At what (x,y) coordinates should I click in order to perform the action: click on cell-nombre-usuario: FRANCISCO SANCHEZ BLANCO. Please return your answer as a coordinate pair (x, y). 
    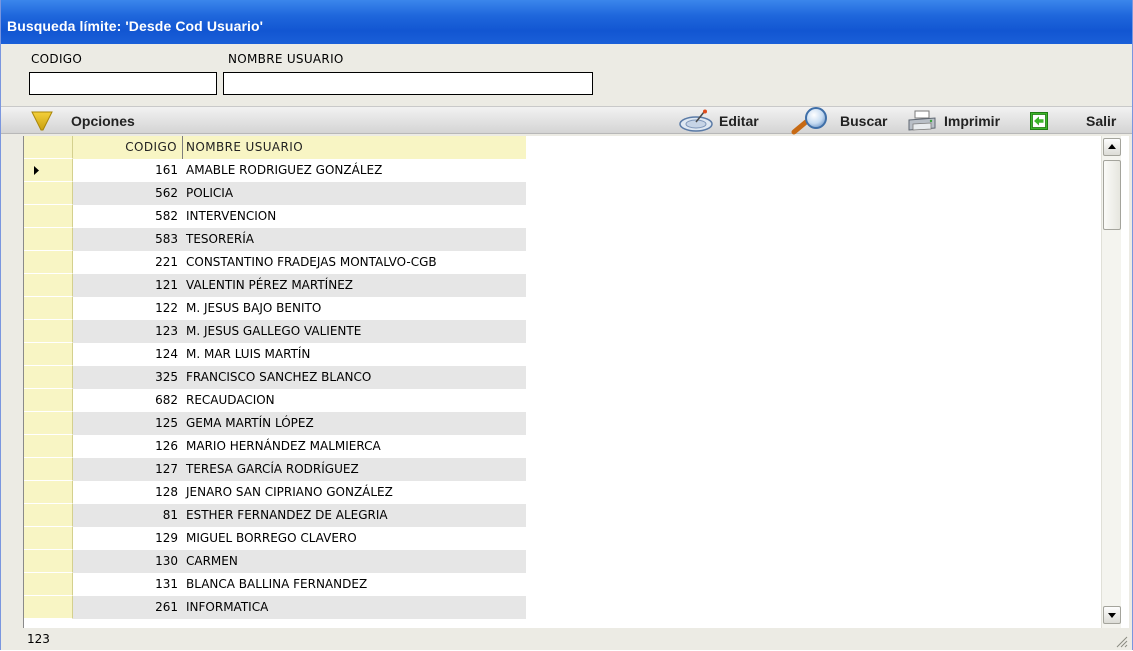
    Looking at the image, I should click on (354, 377).